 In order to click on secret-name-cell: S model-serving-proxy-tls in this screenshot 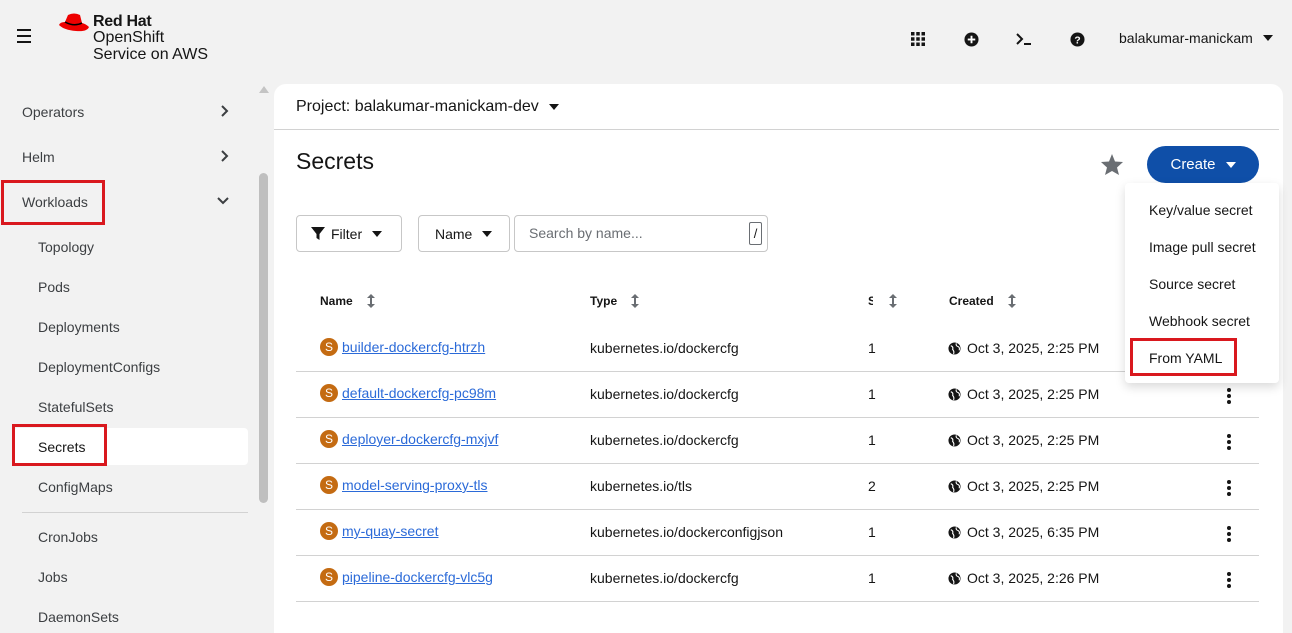, I will do `click(403, 485)`.